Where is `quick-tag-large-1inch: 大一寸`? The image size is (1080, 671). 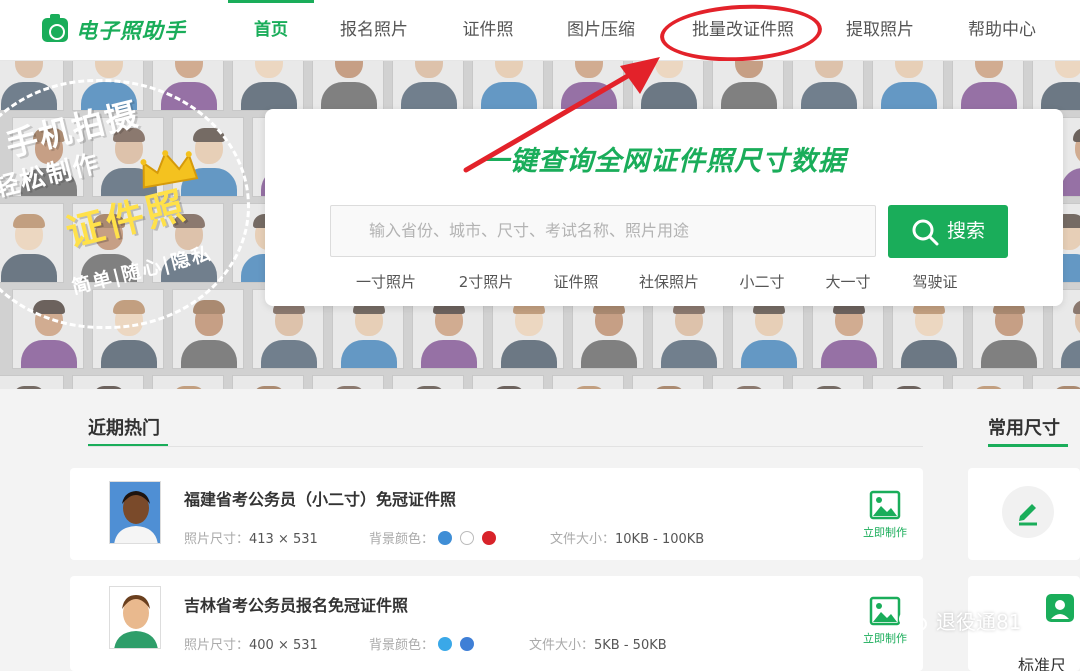 quick-tag-large-1inch: 大一寸 is located at coordinates (848, 281).